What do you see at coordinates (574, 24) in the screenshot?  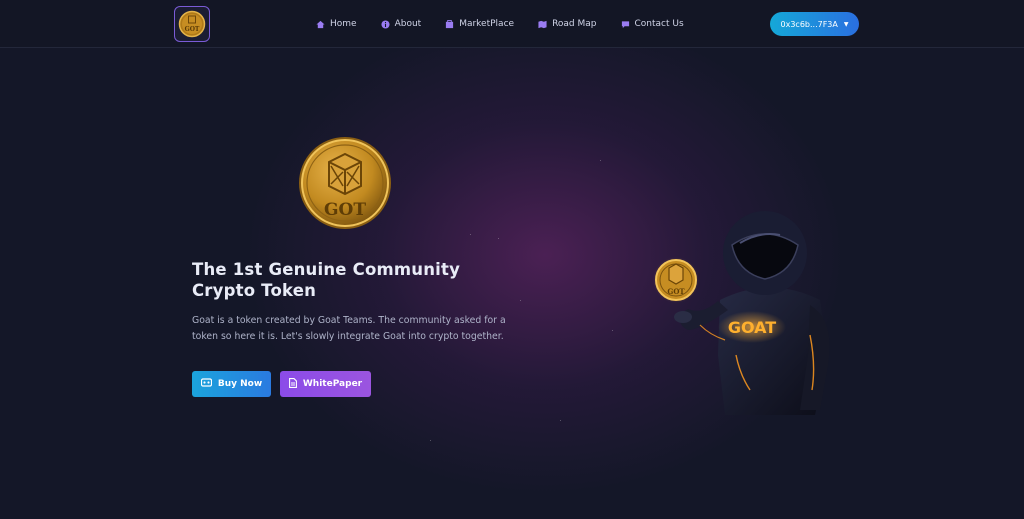 I see `nav-roadmap-label: Road Map` at bounding box center [574, 24].